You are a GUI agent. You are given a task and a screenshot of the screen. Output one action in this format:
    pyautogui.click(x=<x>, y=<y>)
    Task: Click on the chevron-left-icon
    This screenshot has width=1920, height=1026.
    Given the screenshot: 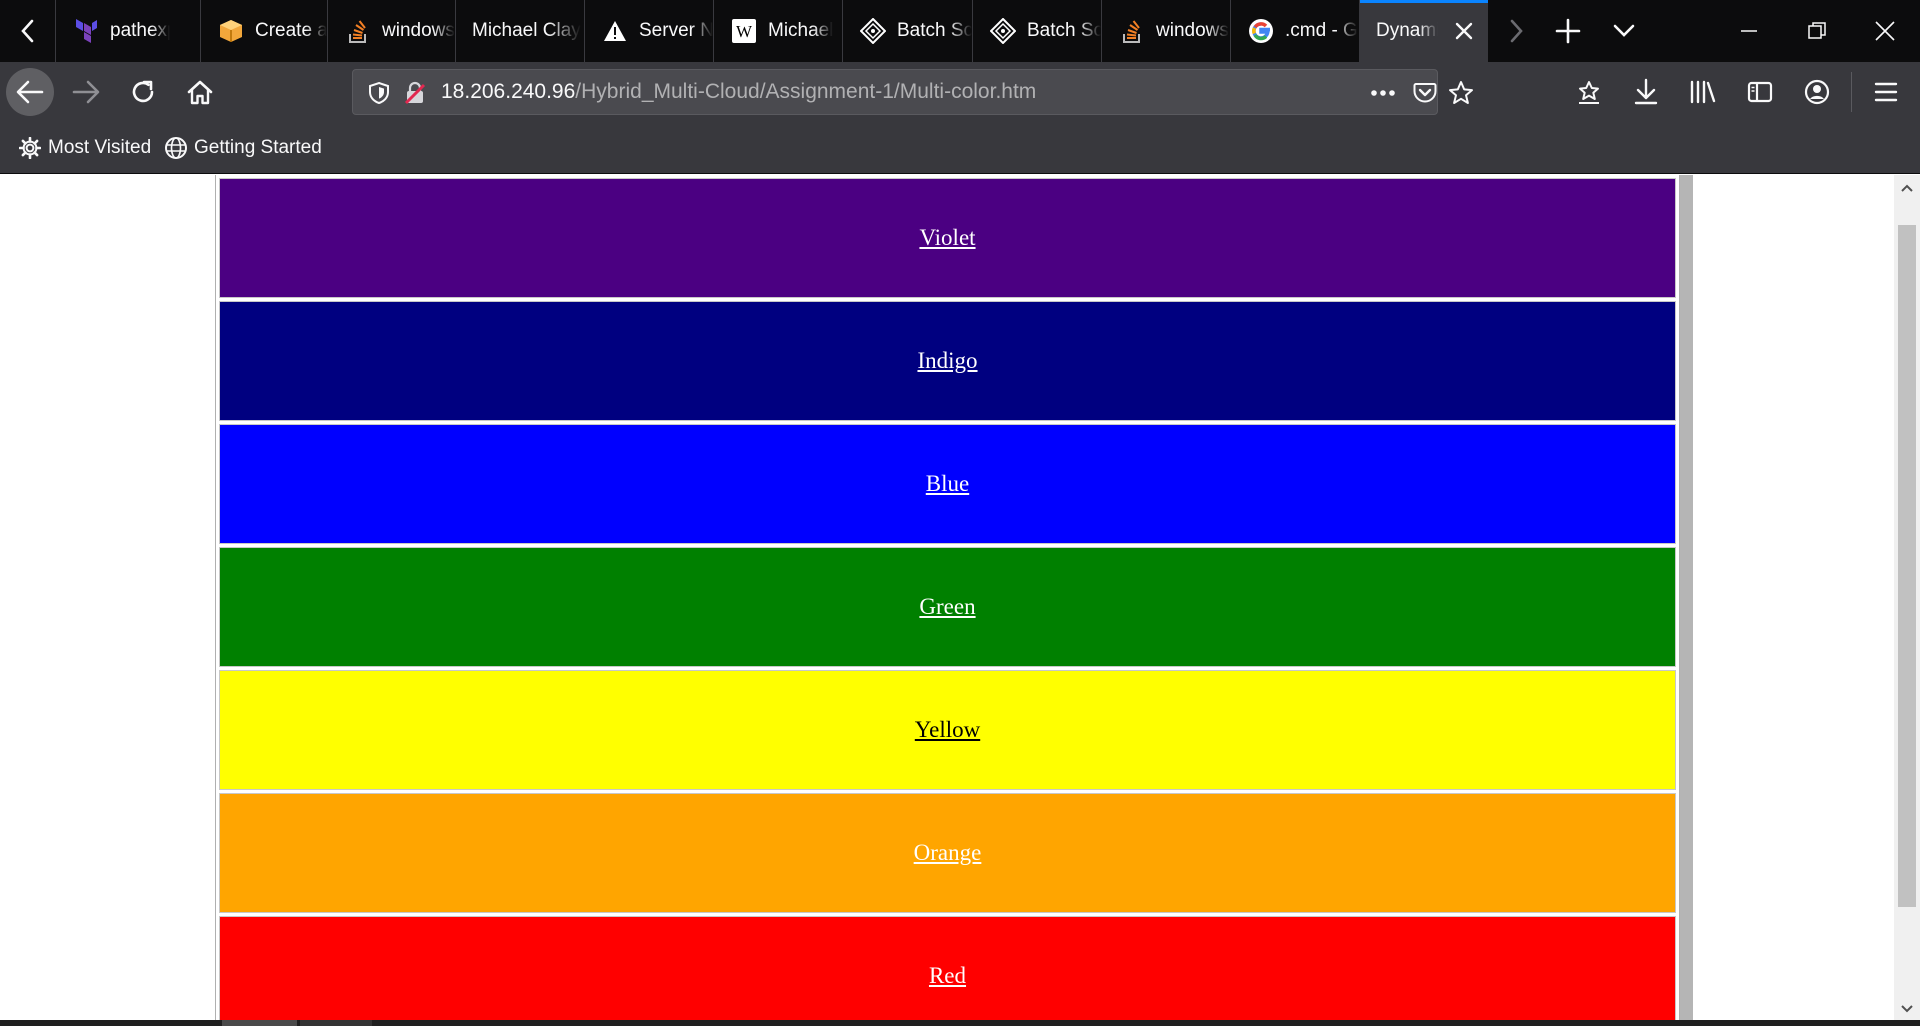 What is the action you would take?
    pyautogui.click(x=26, y=31)
    